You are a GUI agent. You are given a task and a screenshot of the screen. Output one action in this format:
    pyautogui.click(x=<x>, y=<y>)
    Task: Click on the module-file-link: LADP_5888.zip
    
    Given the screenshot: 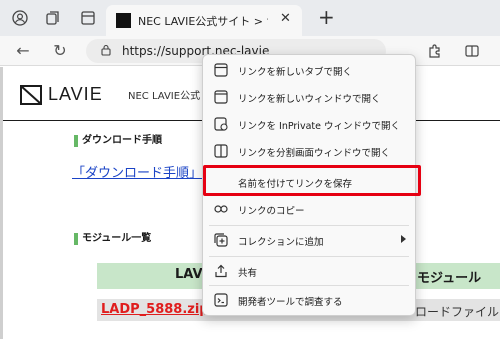 What is the action you would take?
    pyautogui.click(x=155, y=309)
    